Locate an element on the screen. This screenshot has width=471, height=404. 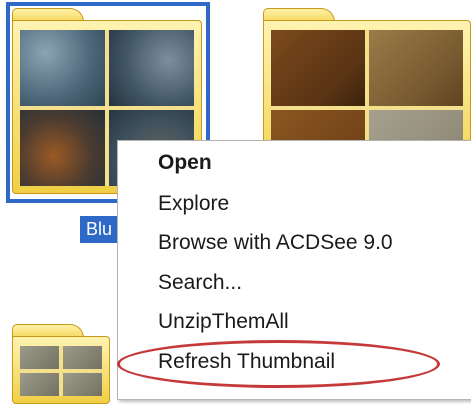
menu-item-open: Open is located at coordinates (185, 163).